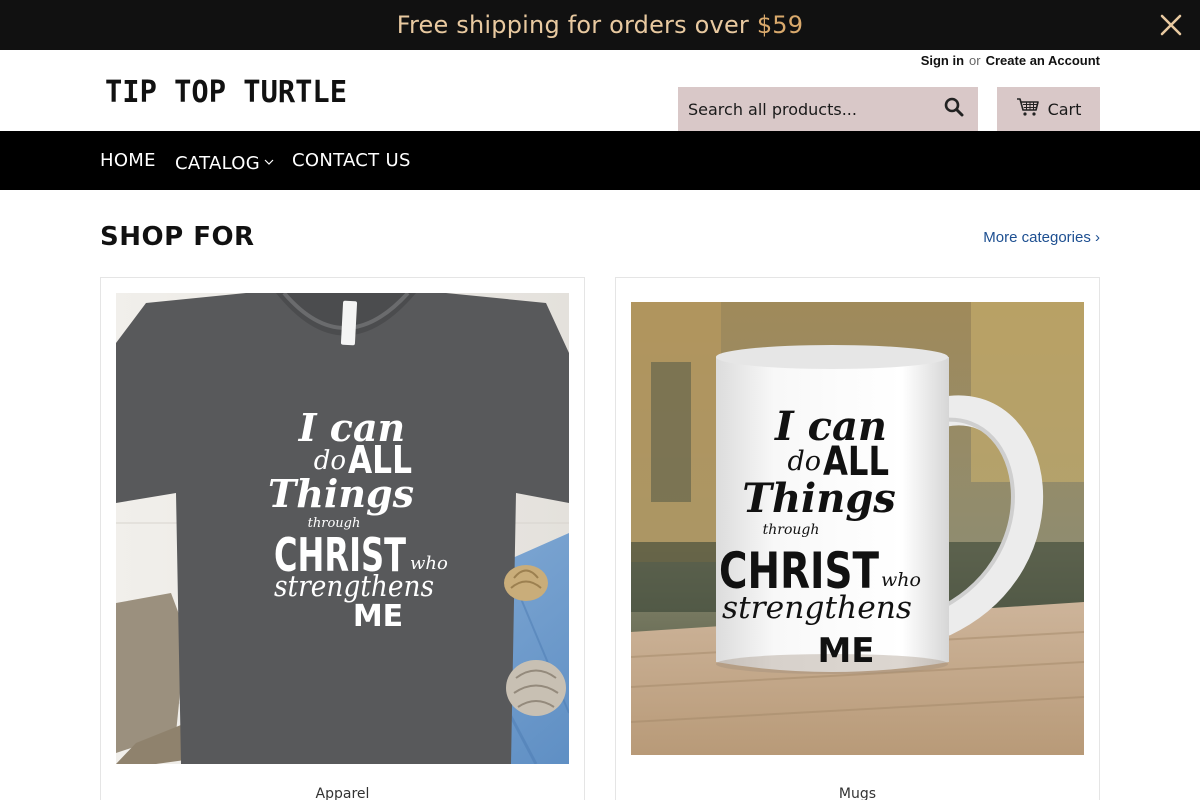 The height and width of the screenshot is (800, 1200). I want to click on logo-text: TIP TOP TURTLE, so click(226, 92).